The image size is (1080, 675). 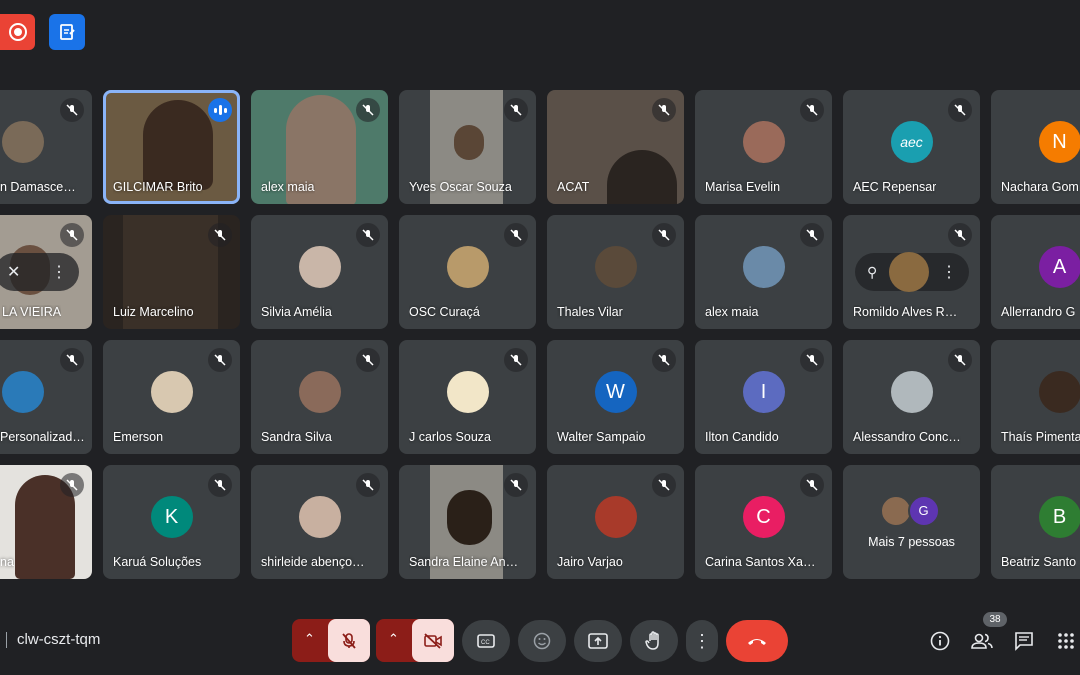 I want to click on end-call-button, so click(x=757, y=641).